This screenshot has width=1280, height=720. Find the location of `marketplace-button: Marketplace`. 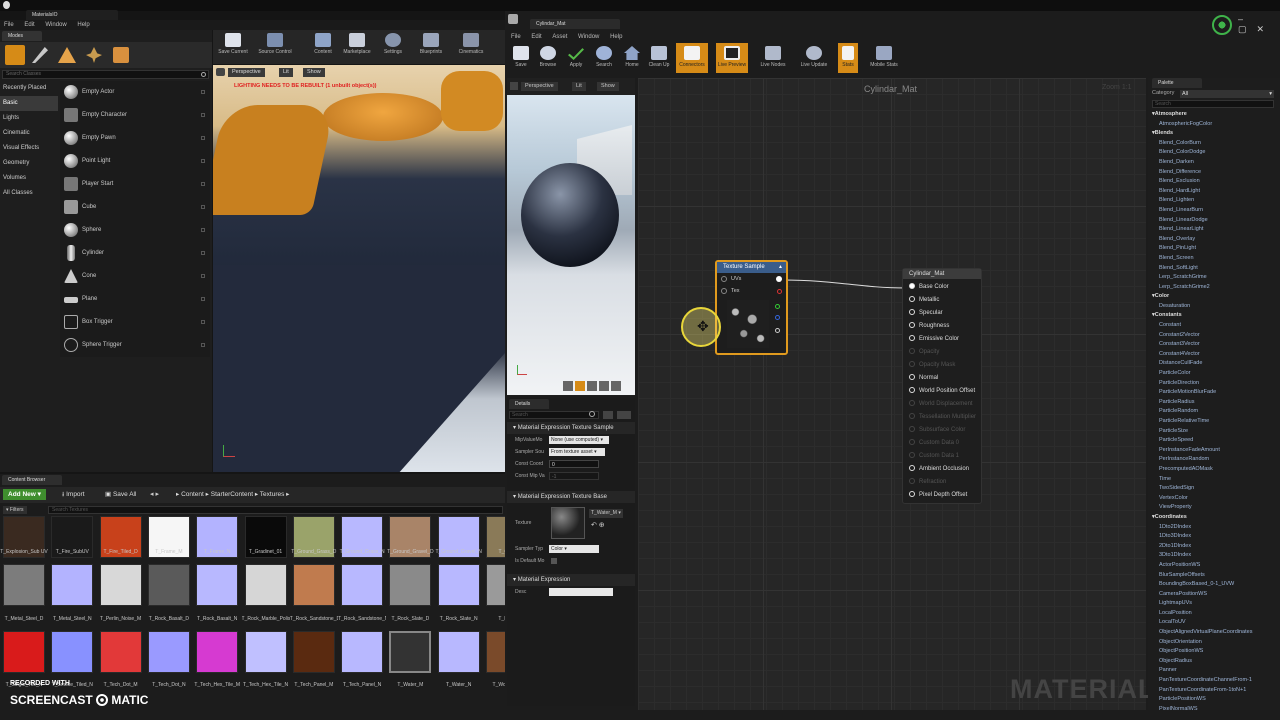

marketplace-button: Marketplace is located at coordinates (357, 45).